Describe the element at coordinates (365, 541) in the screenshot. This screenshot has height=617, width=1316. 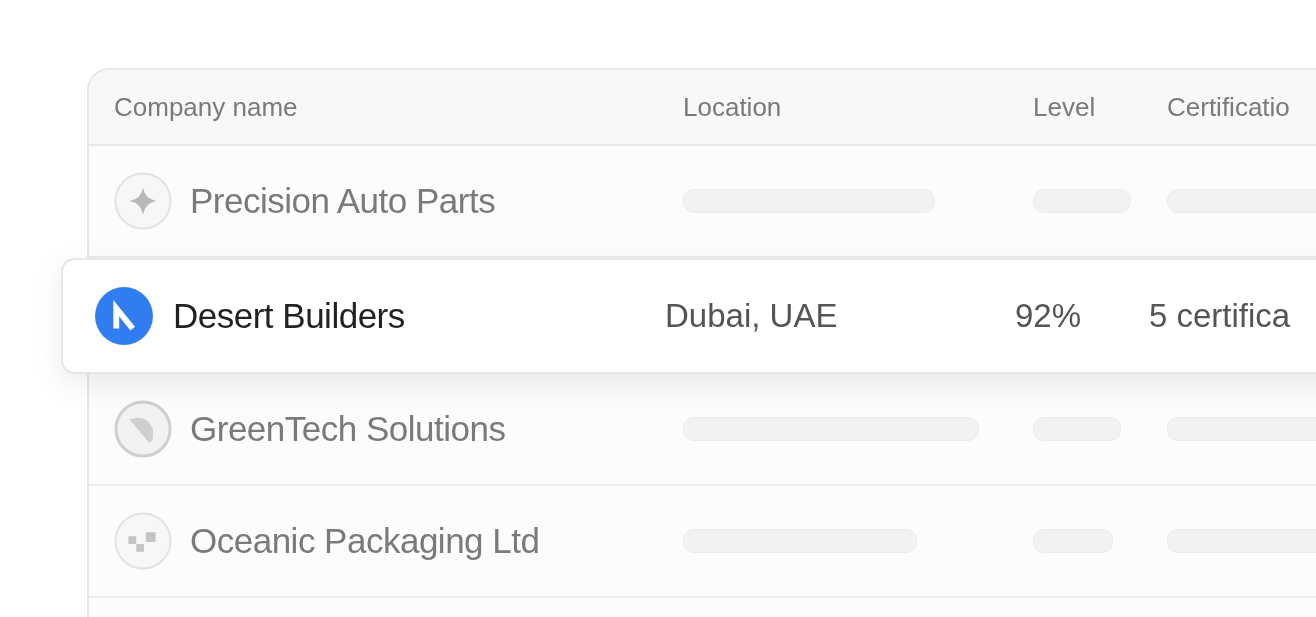
I see `company-name: Oceanic Packaging Ltd` at that location.